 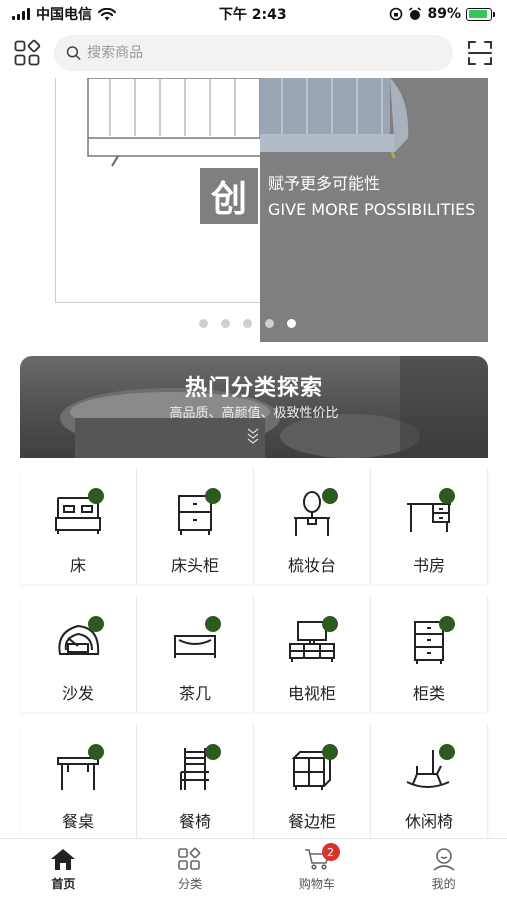 I want to click on hot-category-header: 热门分类探索 高品质、高颜值、极致性价比, so click(x=254, y=407).